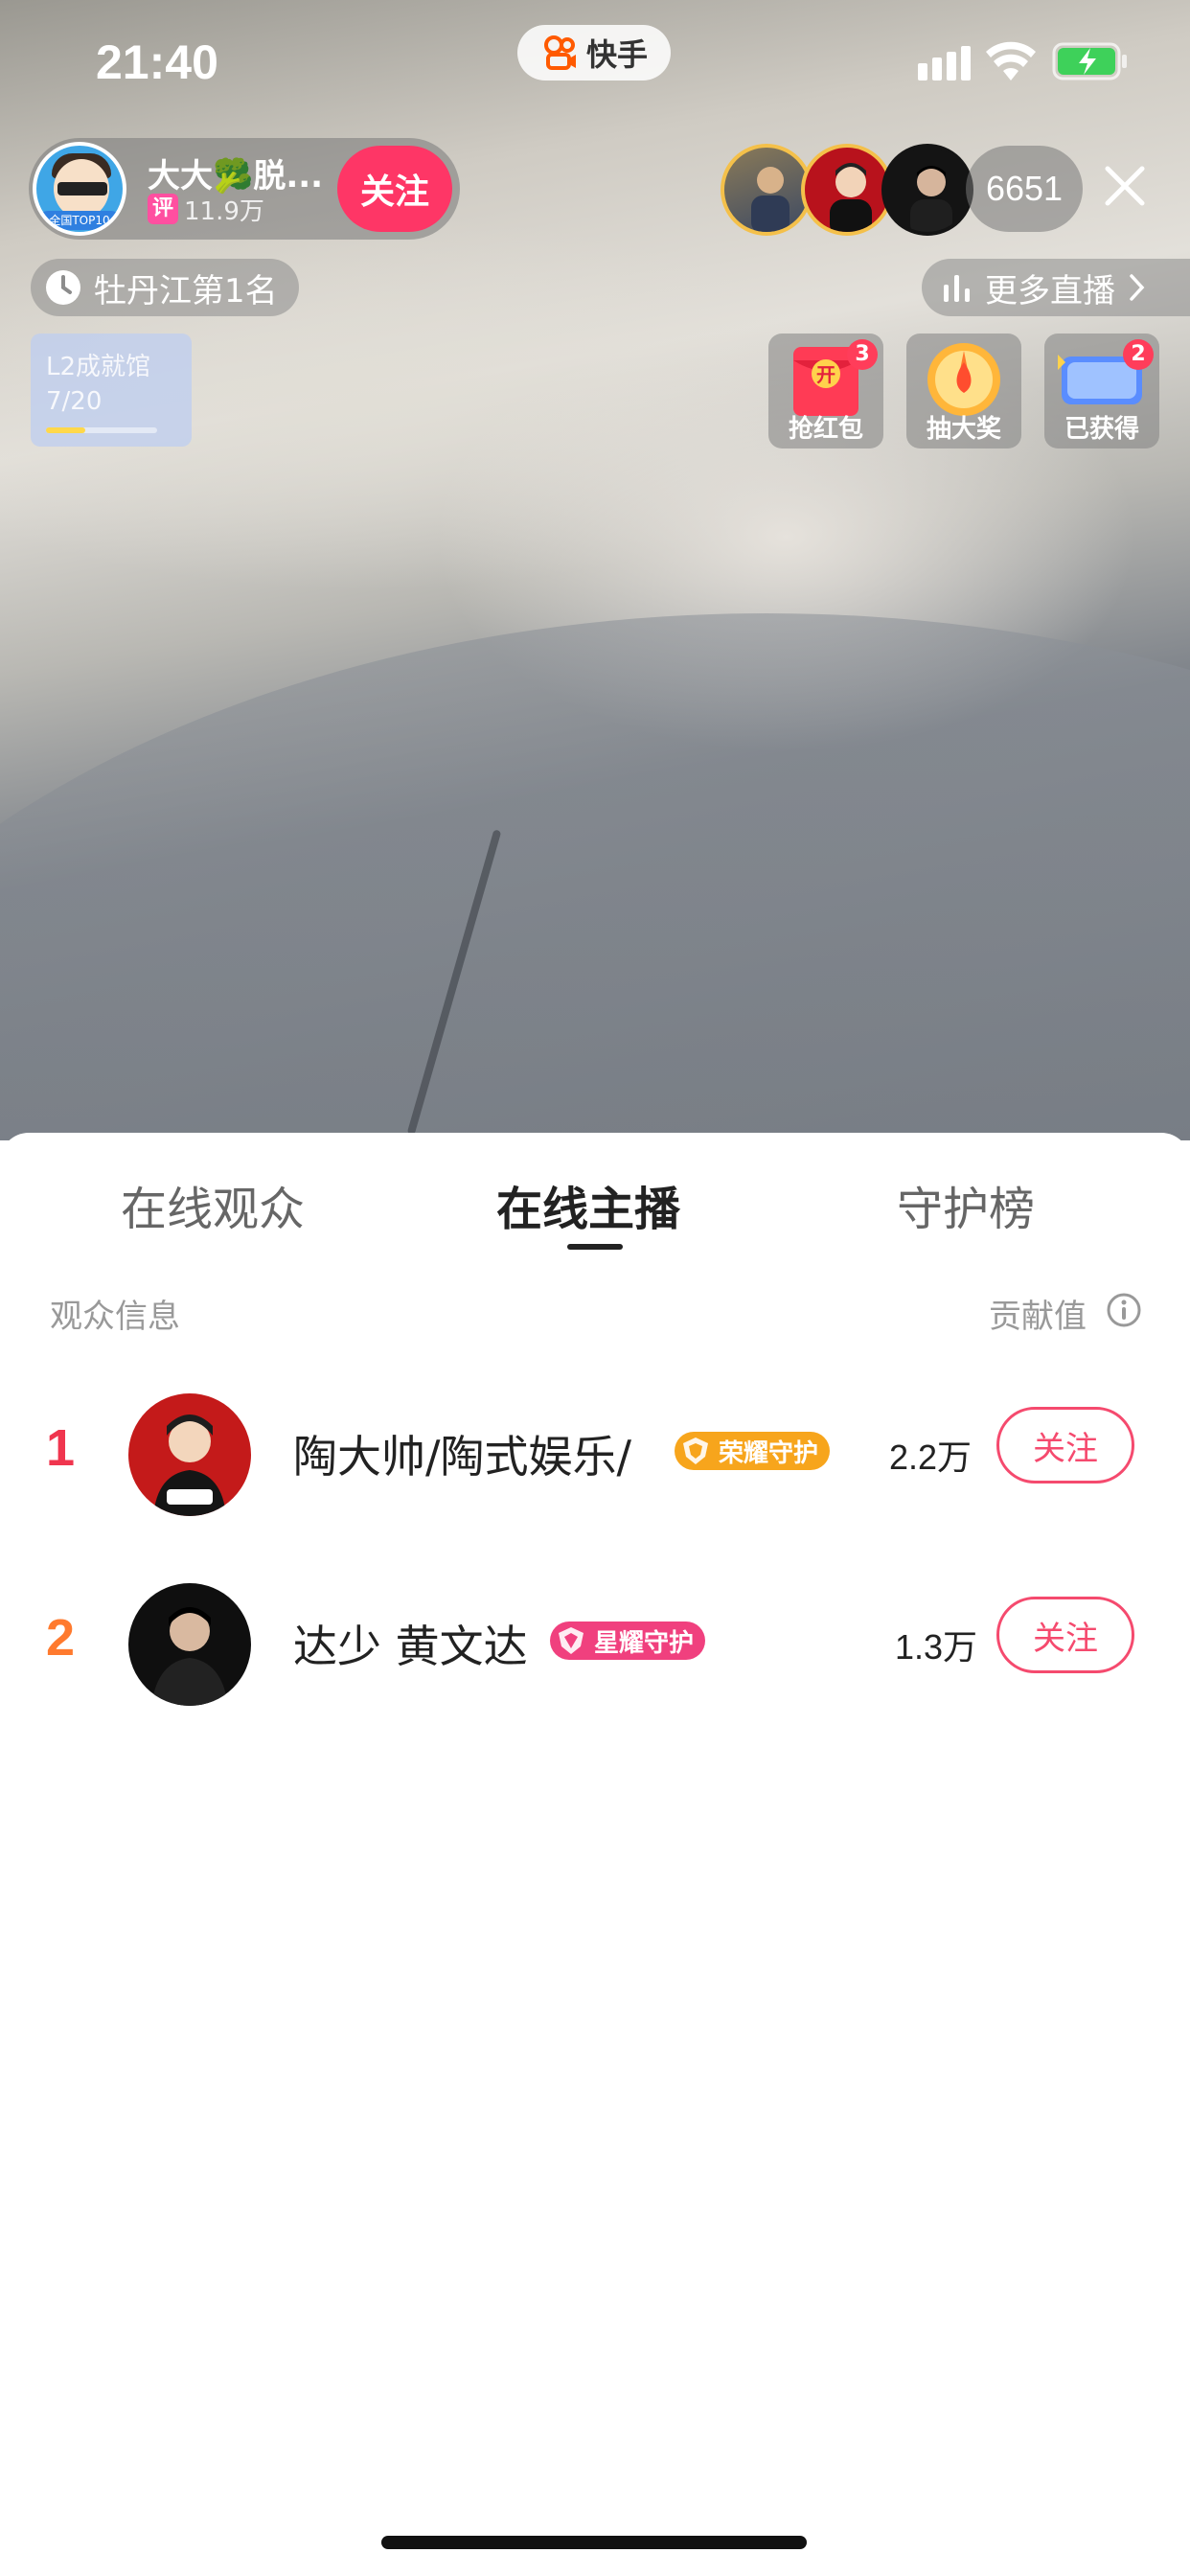  Describe the element at coordinates (163, 209) in the screenshot. I see `rating-badge: 评` at that location.